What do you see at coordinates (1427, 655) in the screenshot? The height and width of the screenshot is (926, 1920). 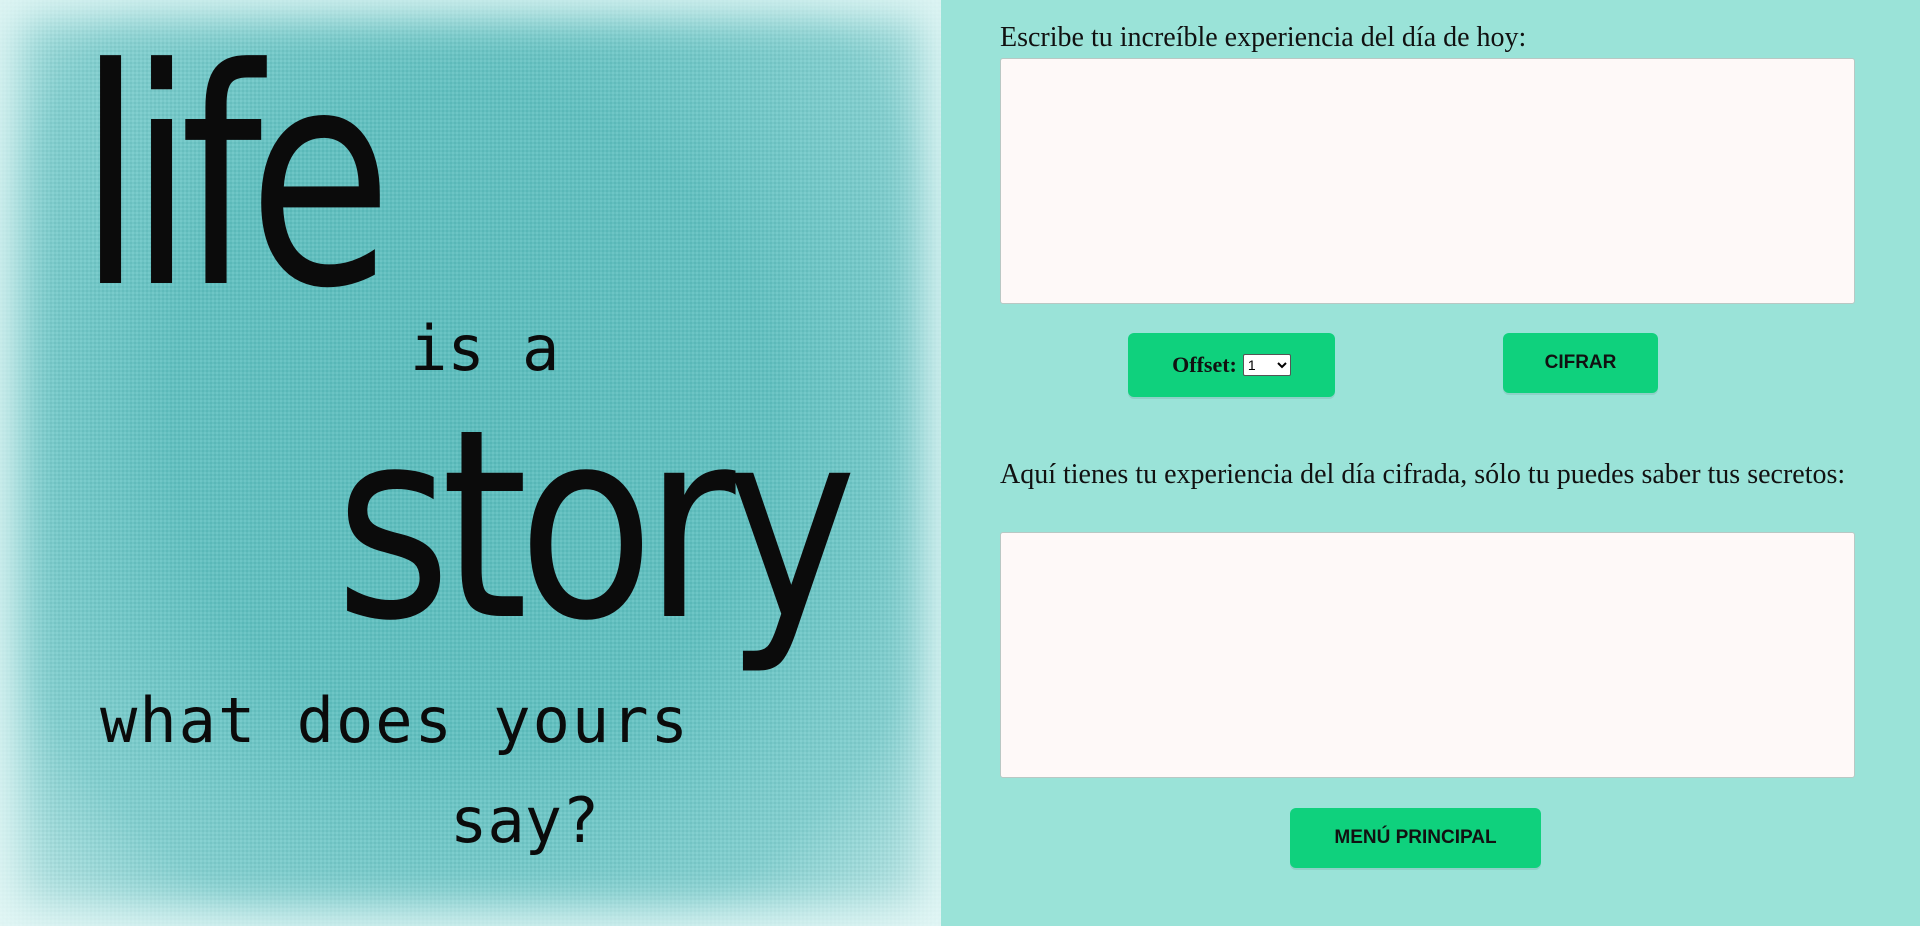 I see `encrypted-output` at bounding box center [1427, 655].